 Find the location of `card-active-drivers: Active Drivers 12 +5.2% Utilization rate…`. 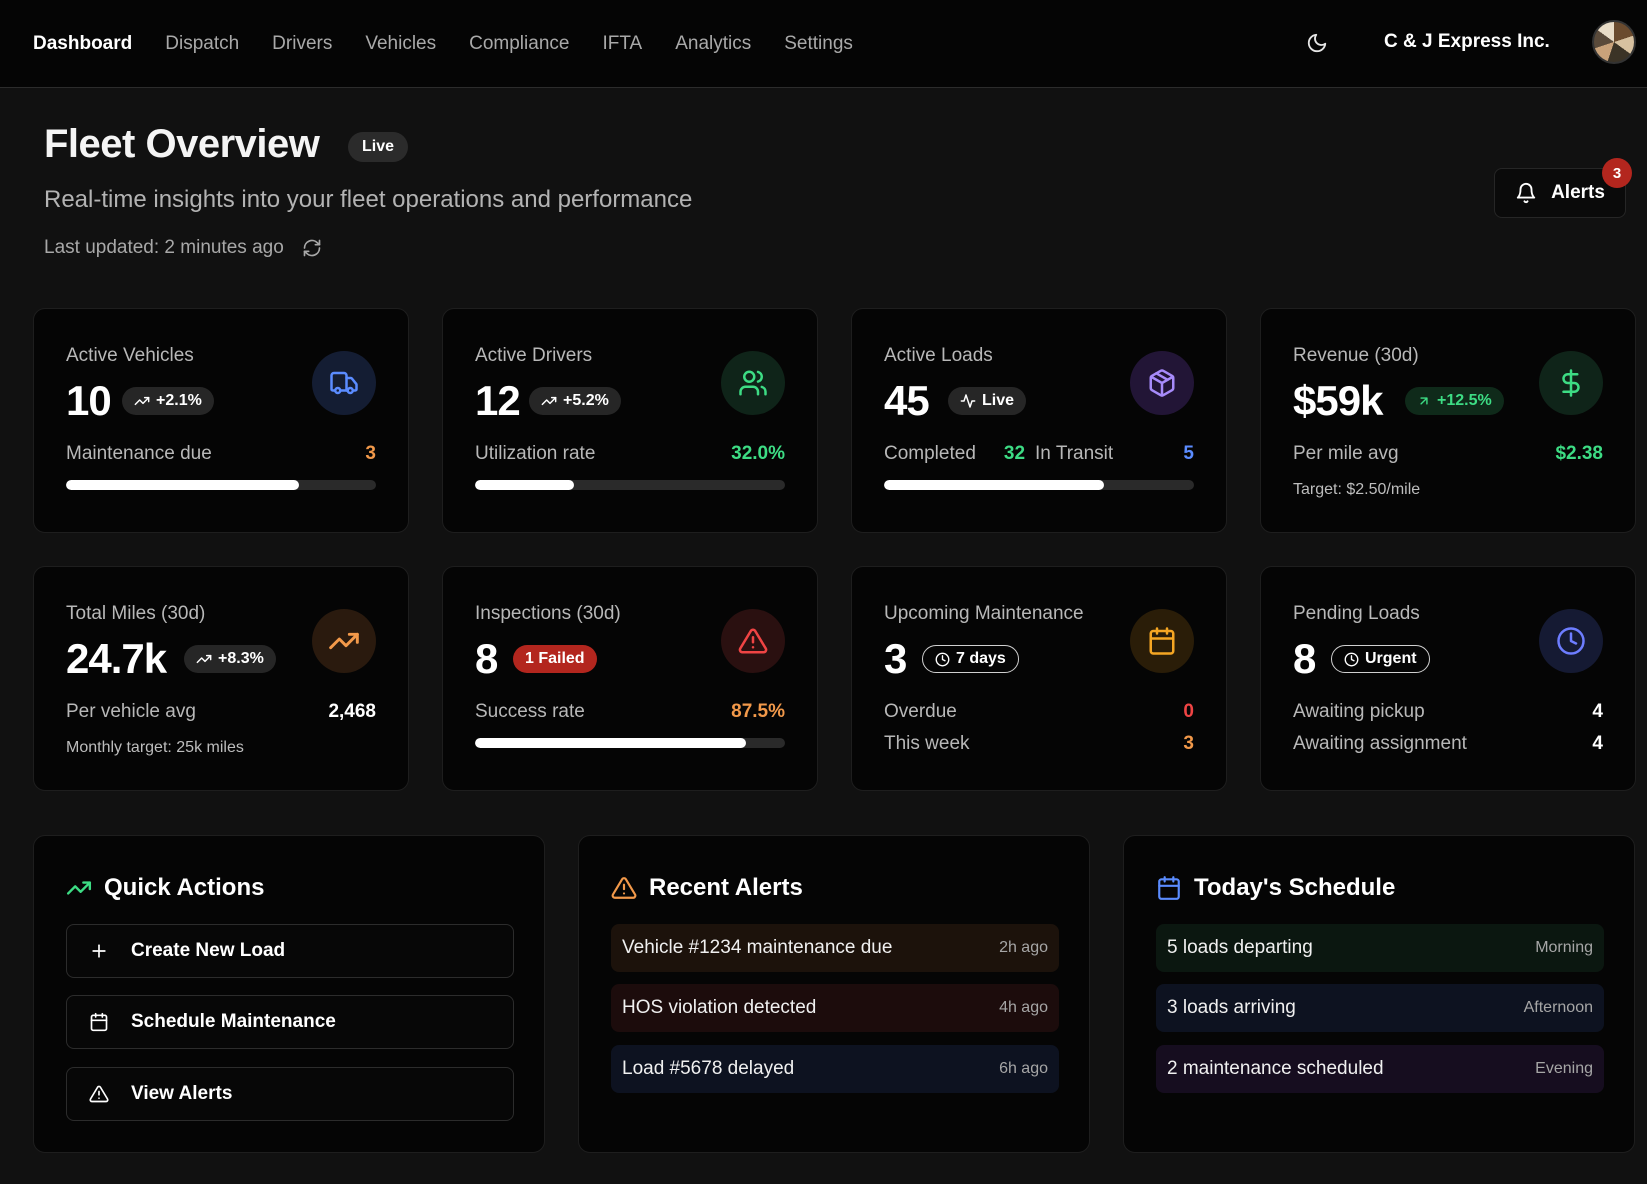

card-active-drivers: Active Drivers 12 +5.2% Utilization rate… is located at coordinates (630, 420).